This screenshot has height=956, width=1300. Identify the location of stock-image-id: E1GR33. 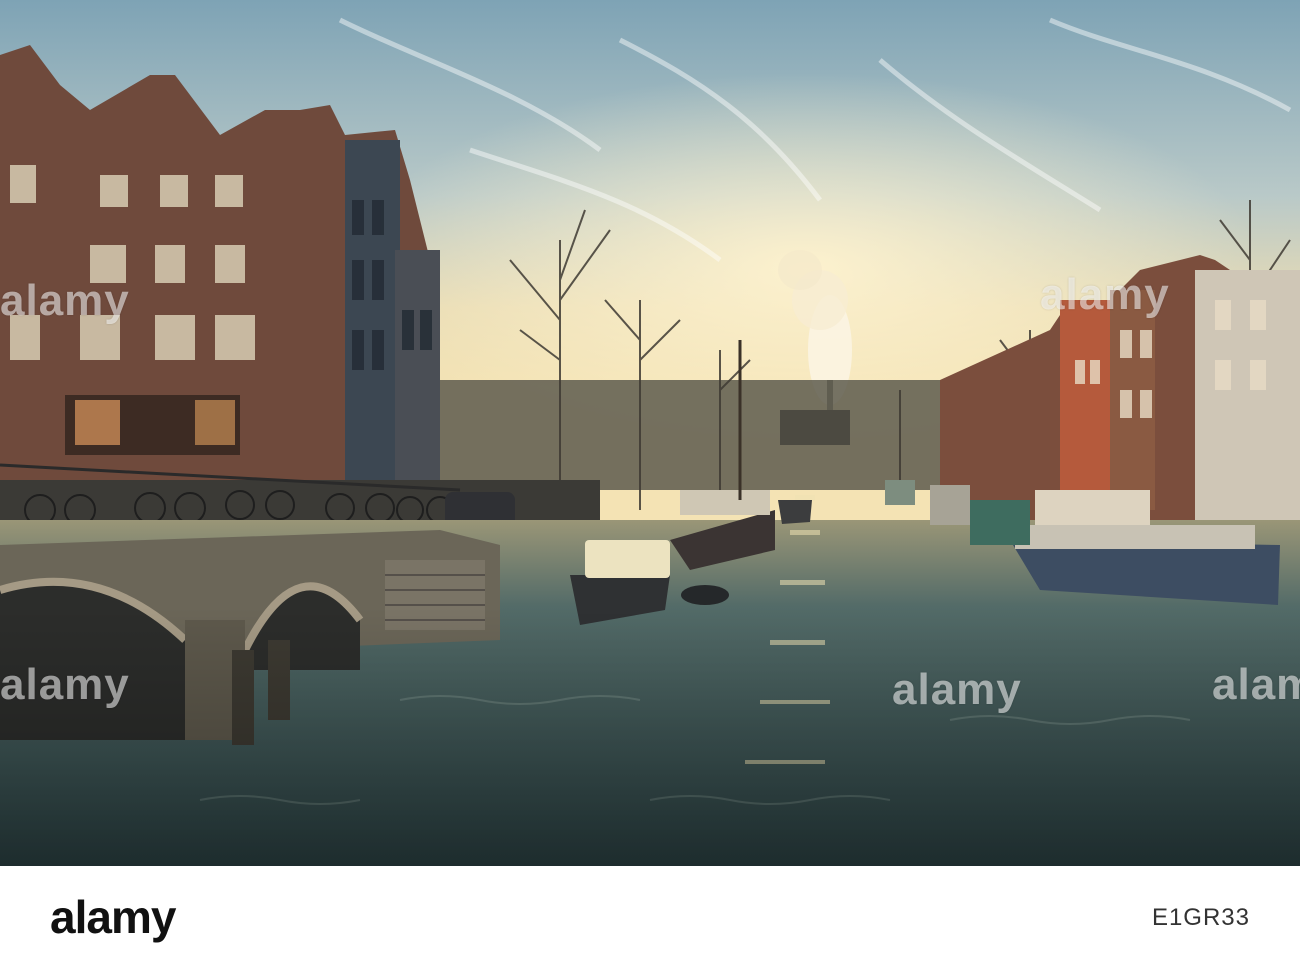
(1200, 917).